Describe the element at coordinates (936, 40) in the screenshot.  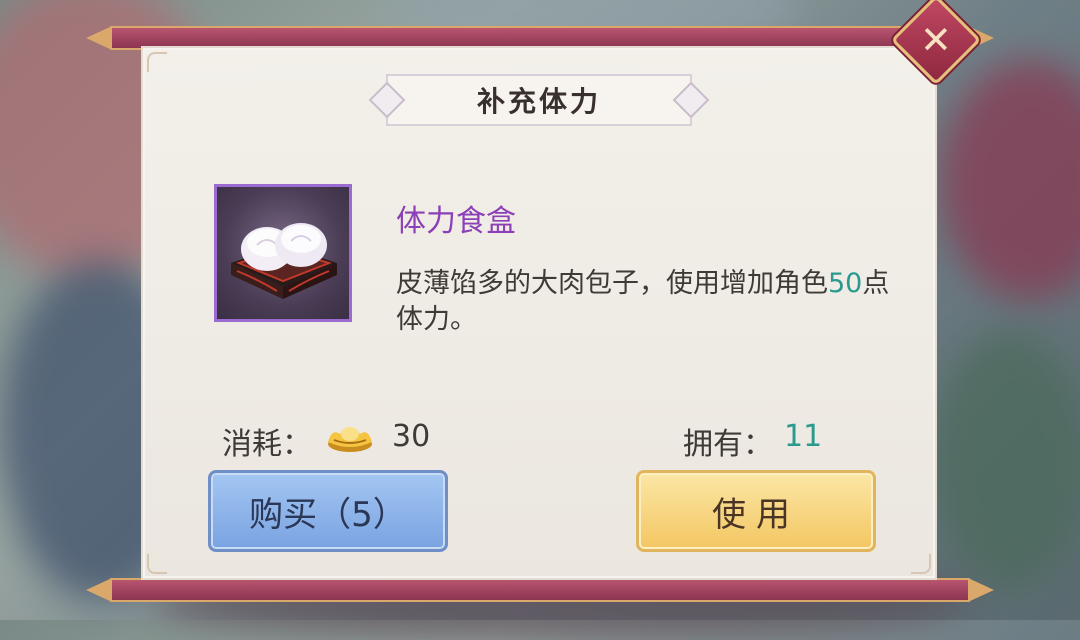
I see `close-icon: ✕` at that location.